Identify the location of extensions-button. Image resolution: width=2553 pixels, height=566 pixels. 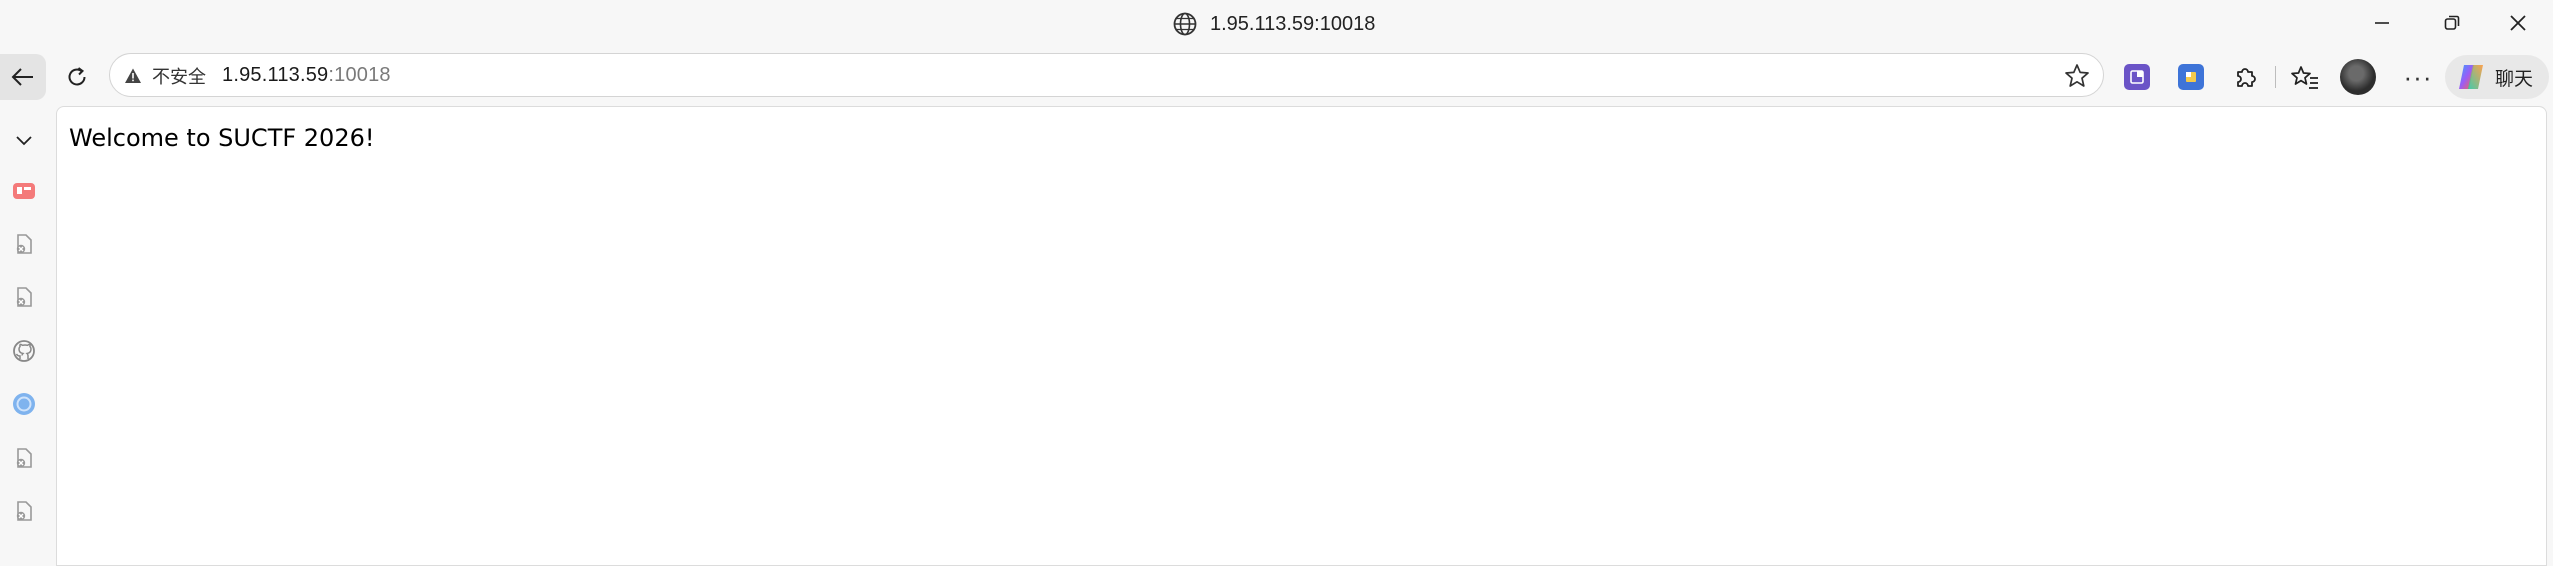
(2245, 77).